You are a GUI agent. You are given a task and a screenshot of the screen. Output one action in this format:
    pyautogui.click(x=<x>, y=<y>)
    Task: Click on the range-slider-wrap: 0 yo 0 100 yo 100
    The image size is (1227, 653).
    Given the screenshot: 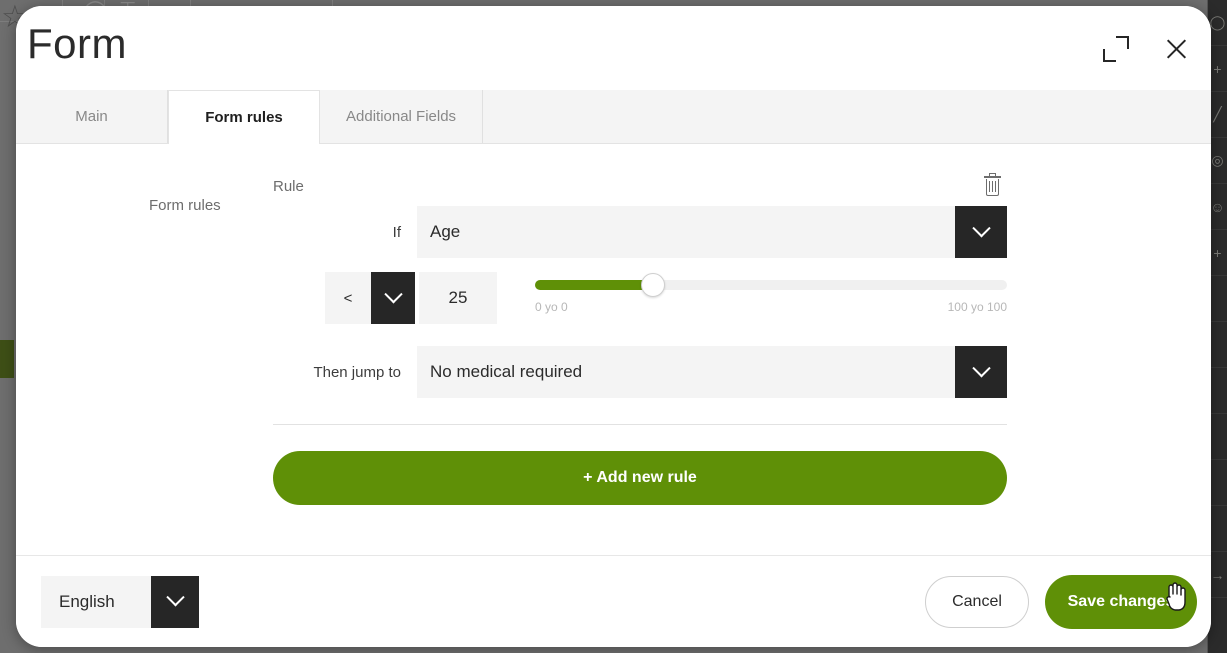 What is the action you would take?
    pyautogui.click(x=771, y=293)
    